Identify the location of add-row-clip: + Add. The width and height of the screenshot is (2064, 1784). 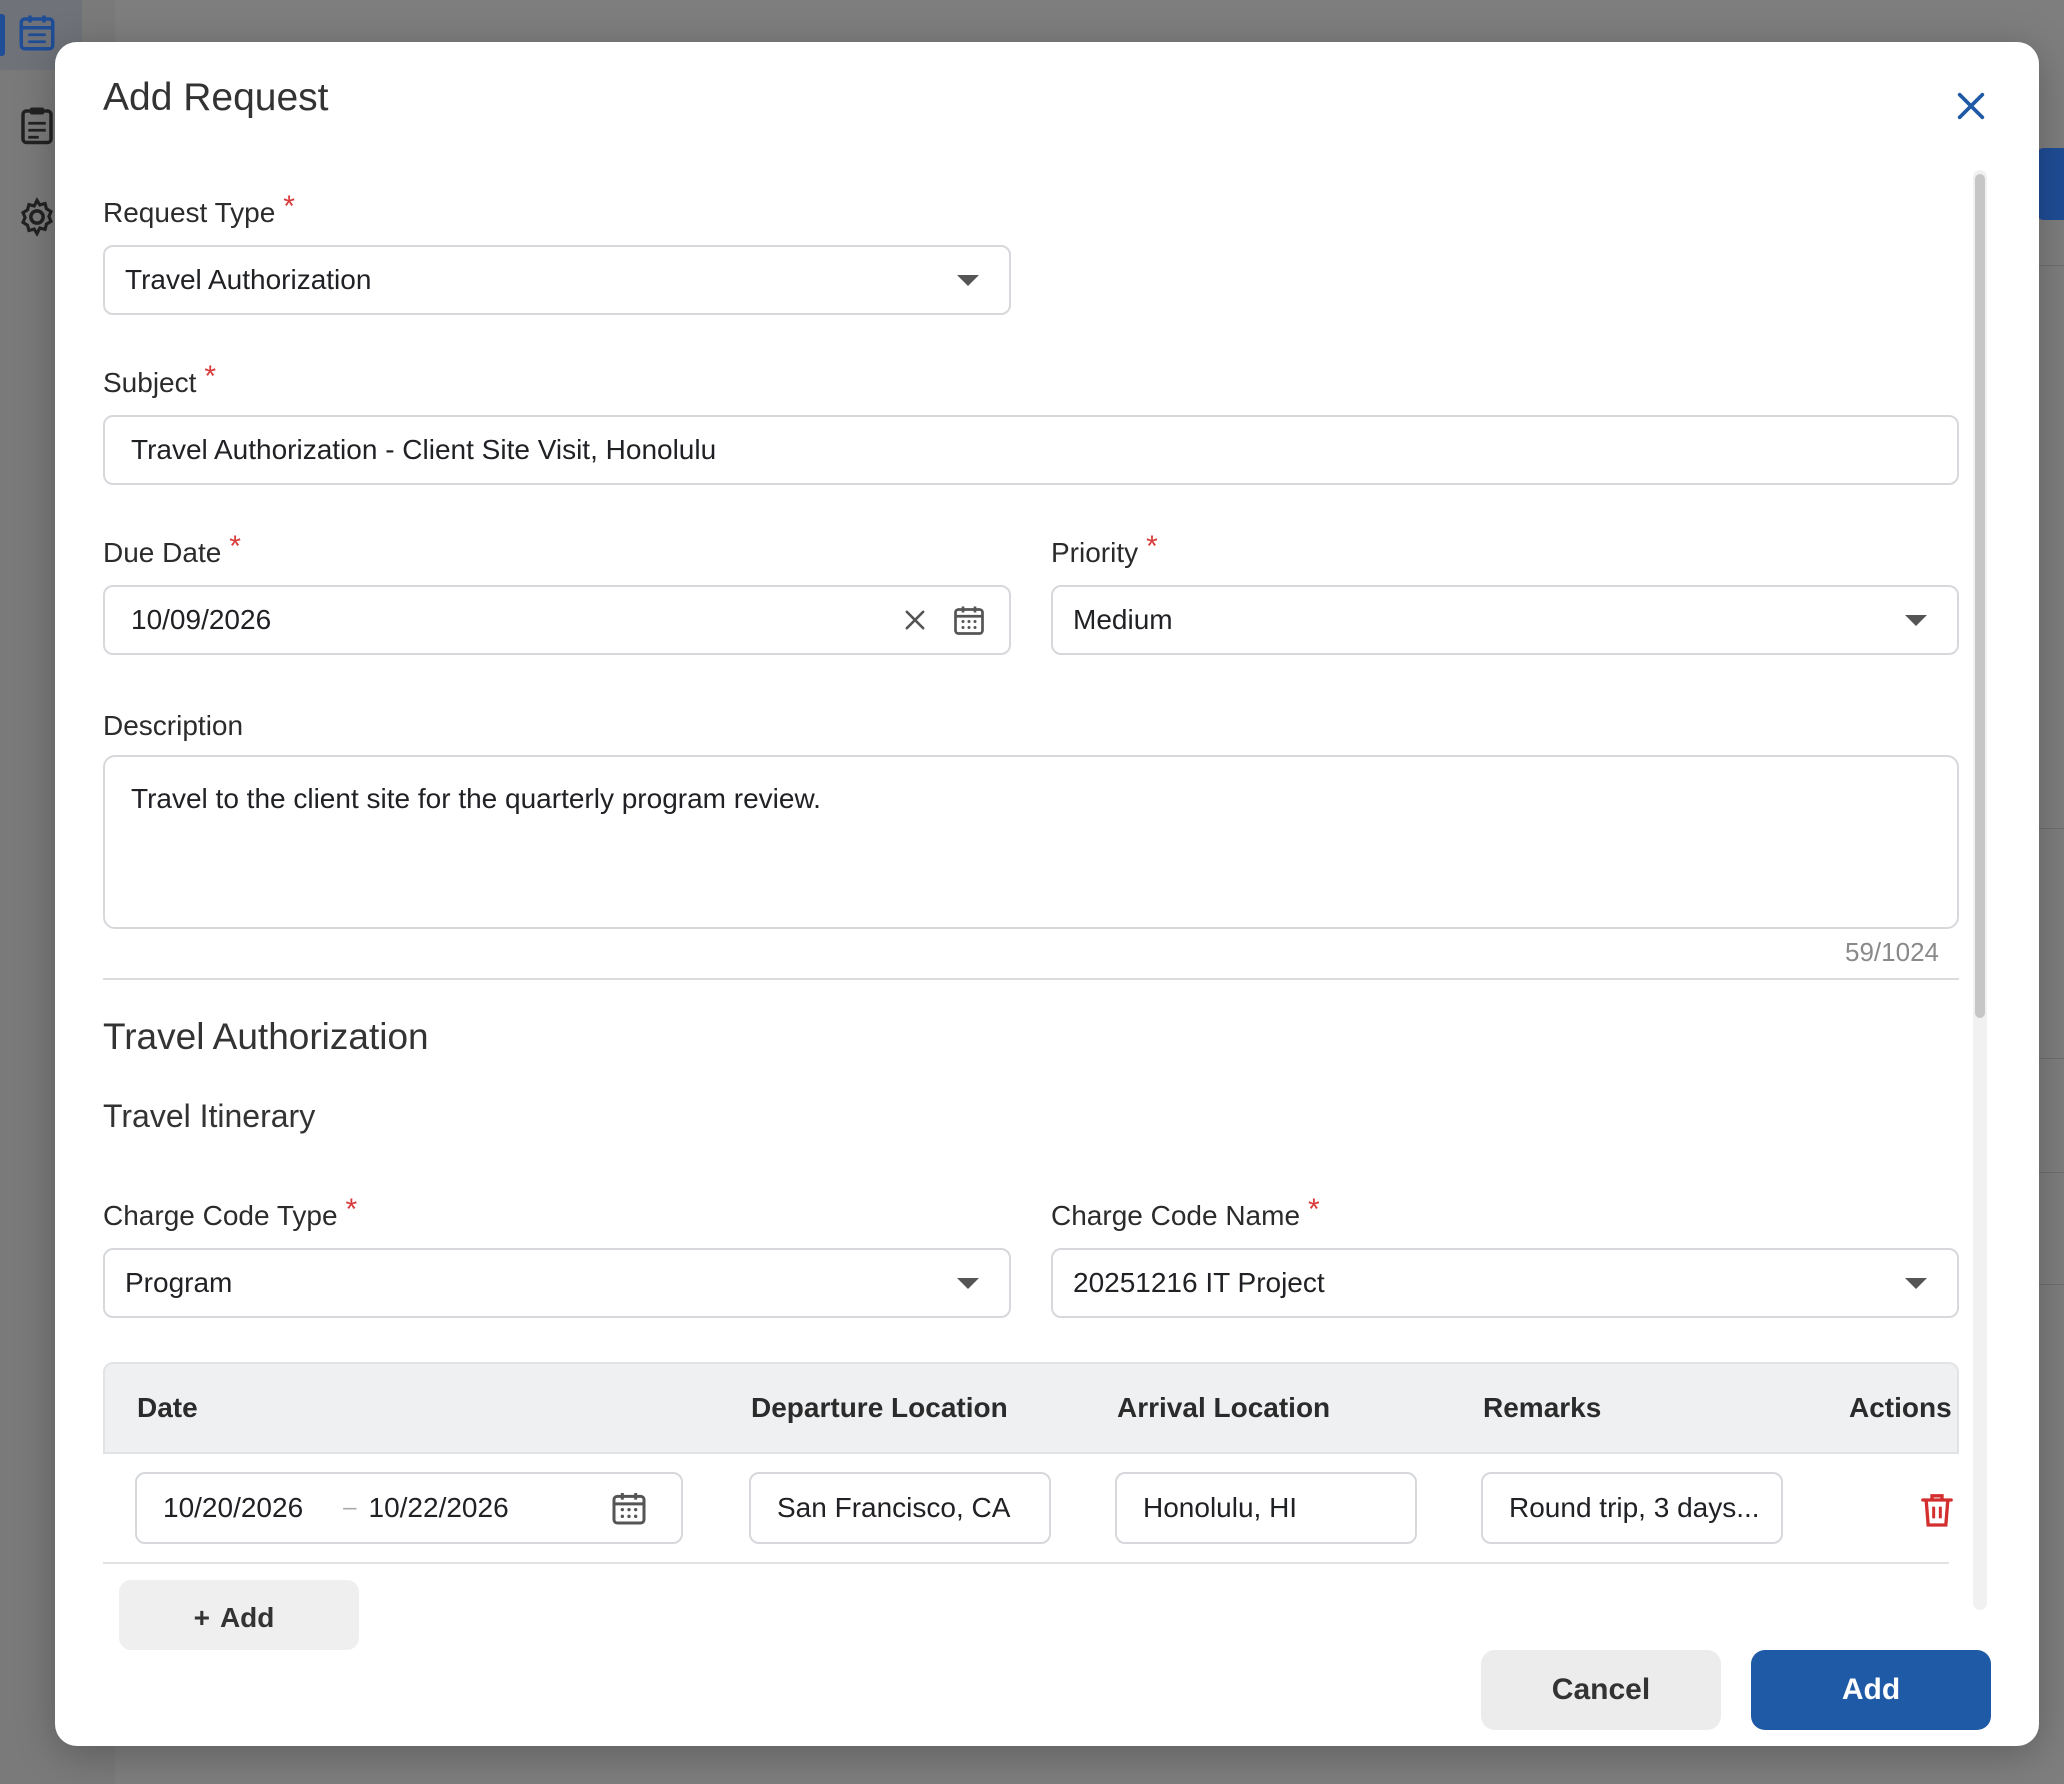
(1005, 1615).